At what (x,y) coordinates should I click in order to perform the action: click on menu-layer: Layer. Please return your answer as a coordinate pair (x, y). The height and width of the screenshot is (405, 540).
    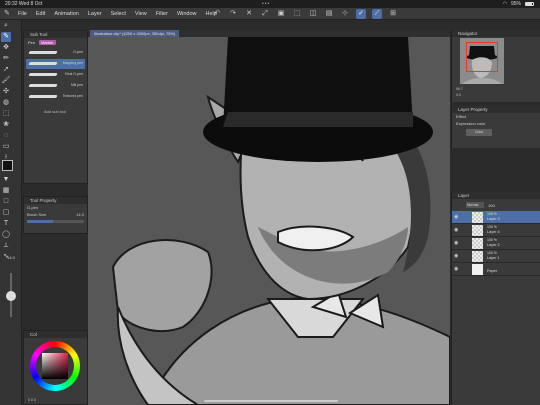
    Looking at the image, I should click on (95, 14).